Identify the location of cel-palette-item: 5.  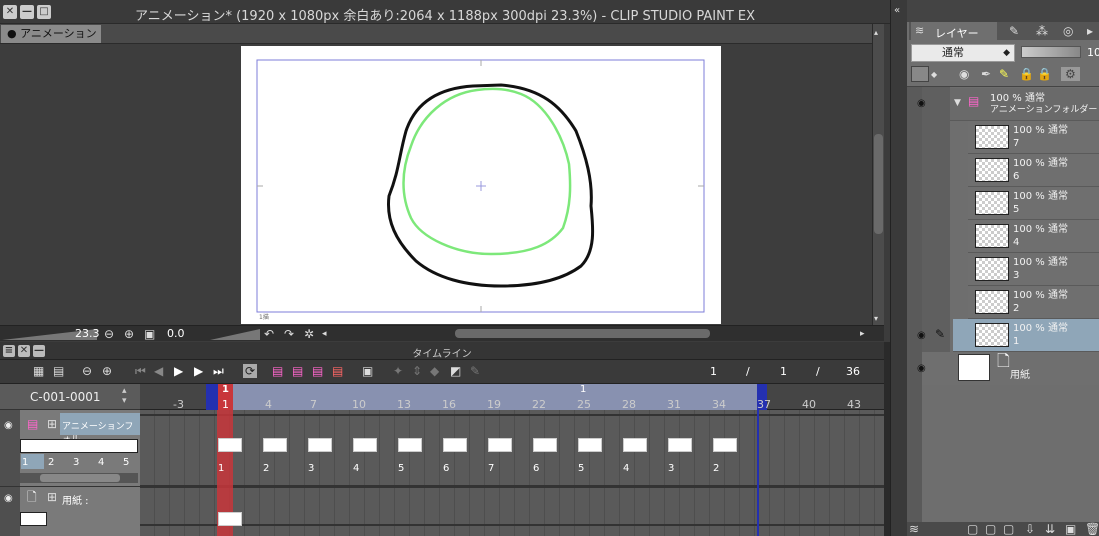
(126, 462).